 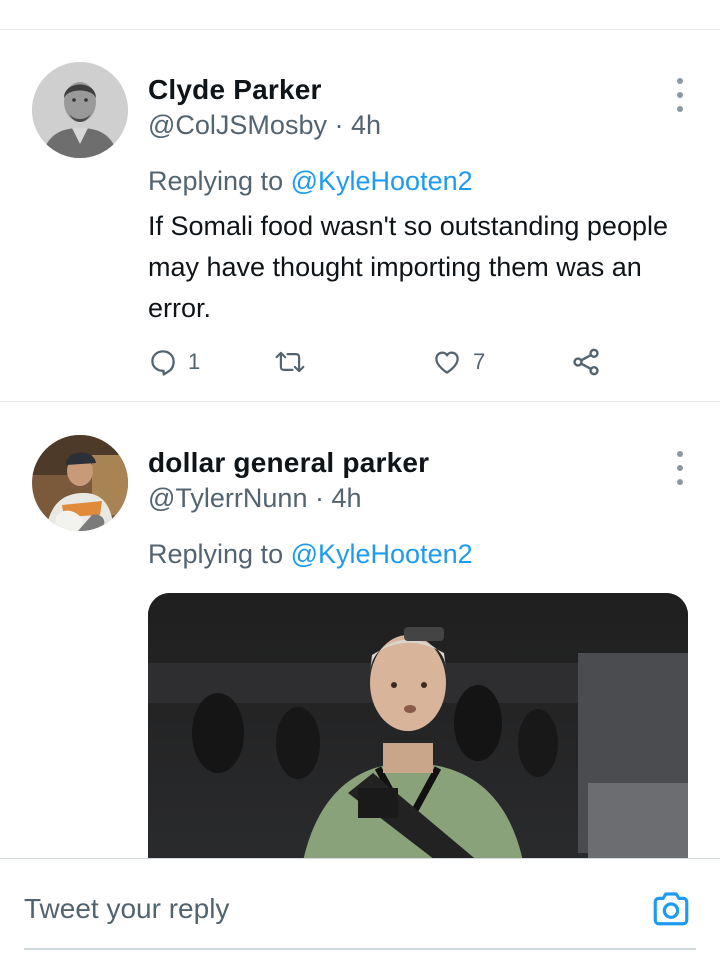 I want to click on handle: @TylerrNunn, so click(x=227, y=498).